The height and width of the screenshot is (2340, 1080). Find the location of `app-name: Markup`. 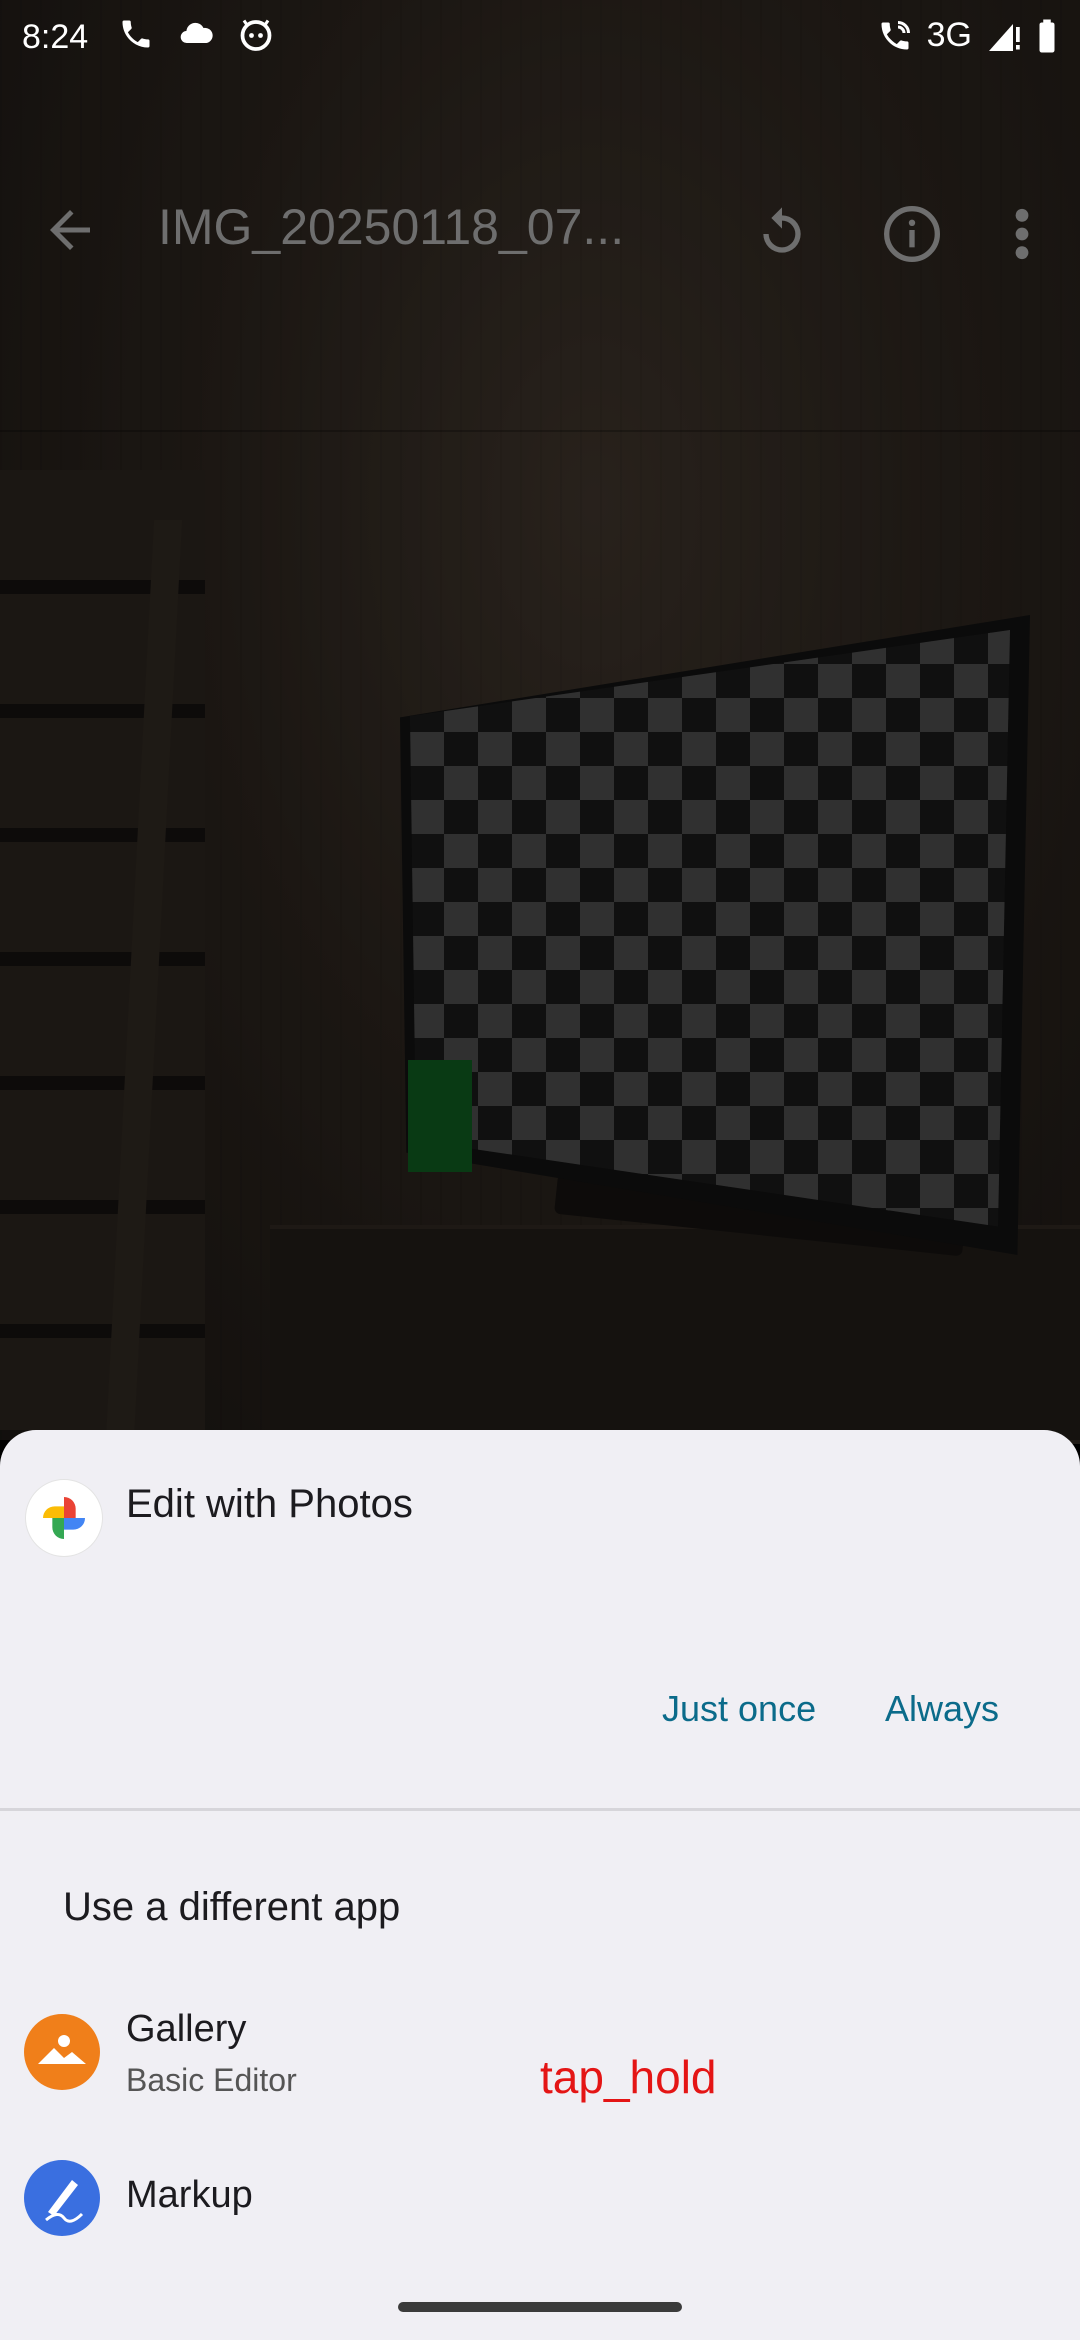

app-name: Markup is located at coordinates (189, 2195).